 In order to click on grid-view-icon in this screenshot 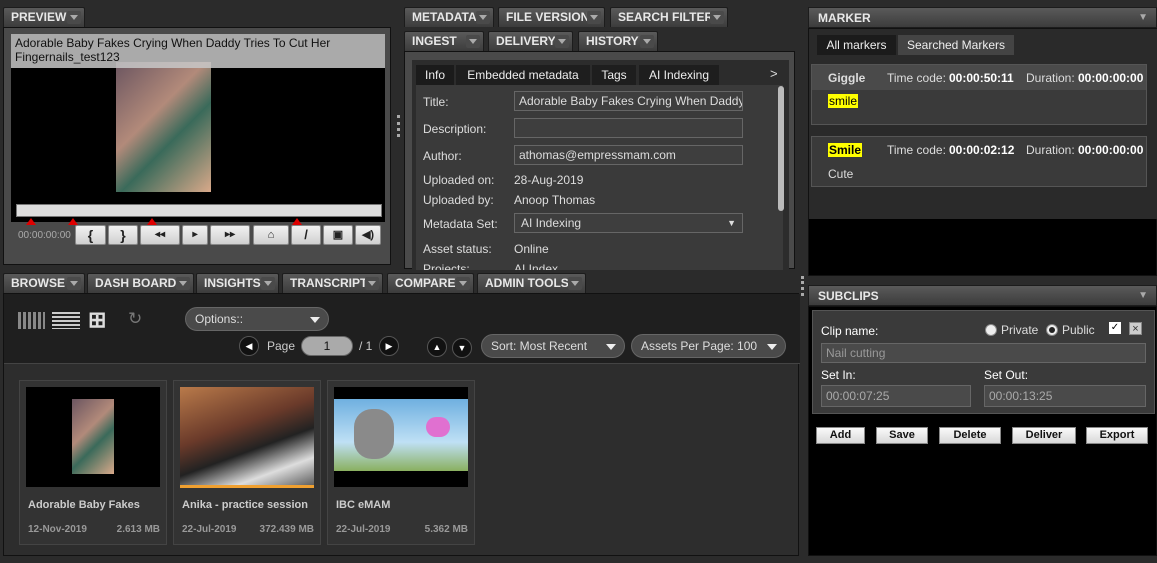, I will do `click(31, 320)`.